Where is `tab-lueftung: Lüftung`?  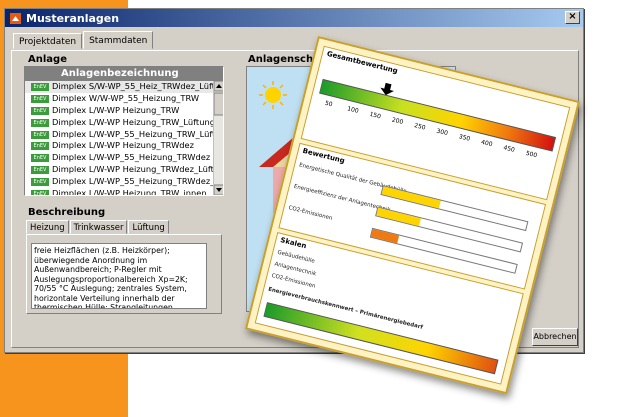
tab-lueftung: Lüftung is located at coordinates (148, 227).